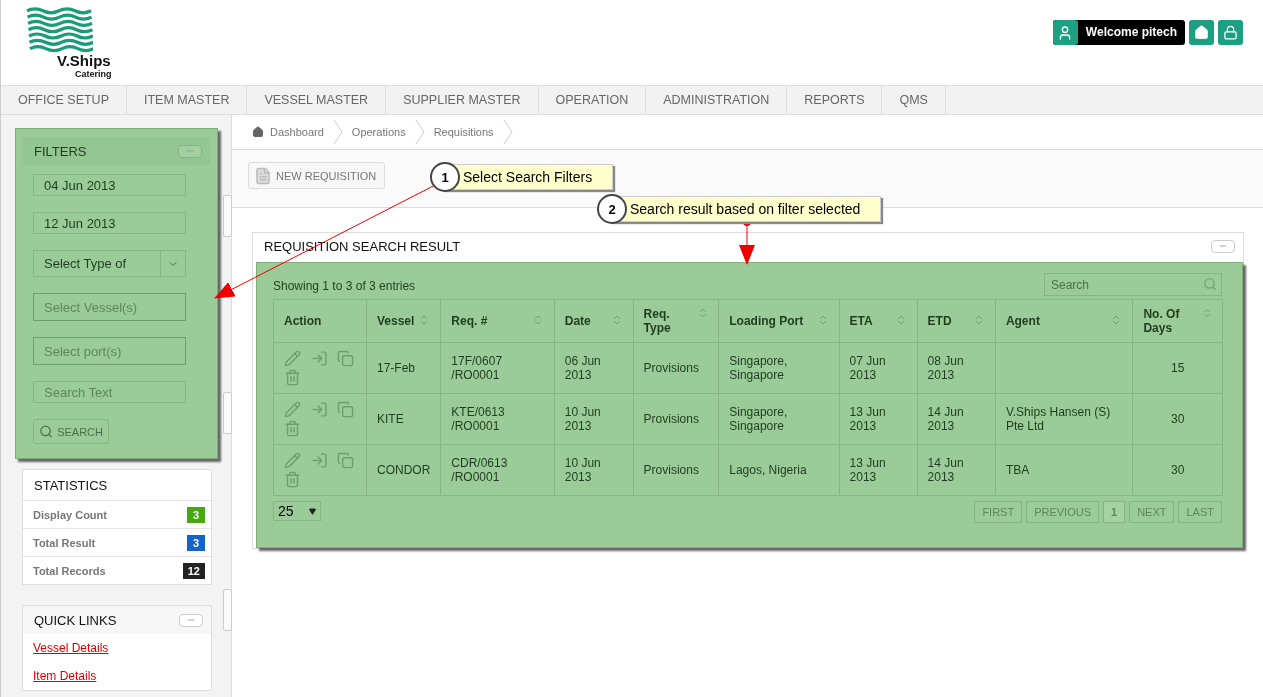  What do you see at coordinates (109, 392) in the screenshot?
I see `input-field: Search Text` at bounding box center [109, 392].